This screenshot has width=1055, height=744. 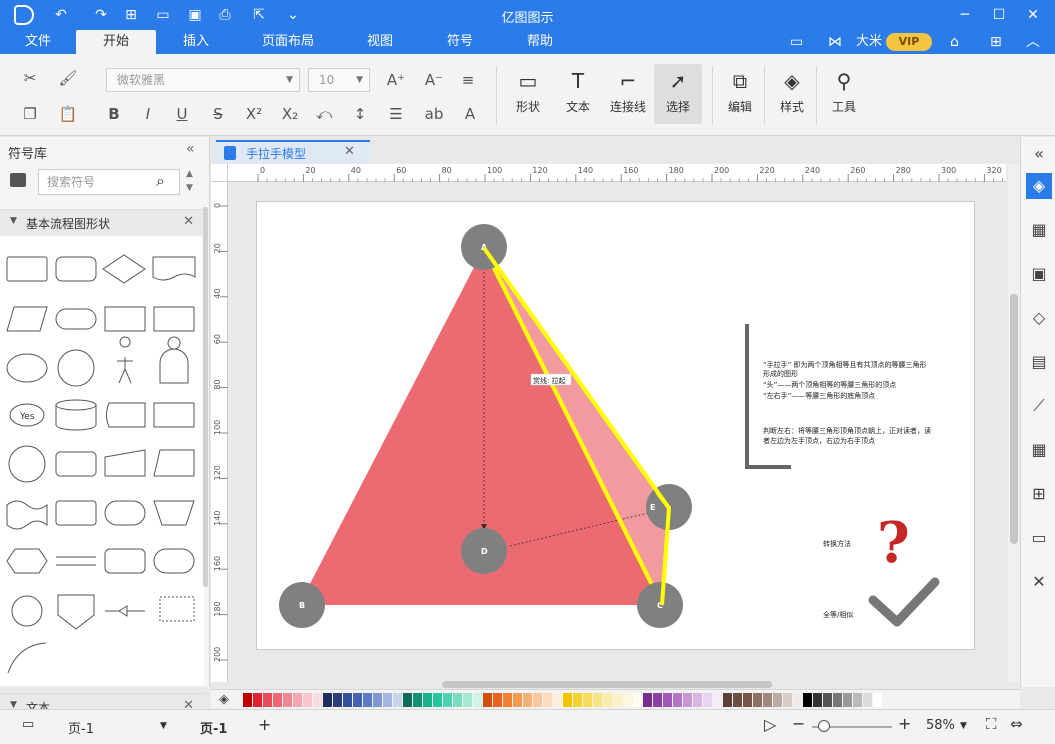 What do you see at coordinates (1033, 42) in the screenshot?
I see `collapse-ribbon-icon: ︿` at bounding box center [1033, 42].